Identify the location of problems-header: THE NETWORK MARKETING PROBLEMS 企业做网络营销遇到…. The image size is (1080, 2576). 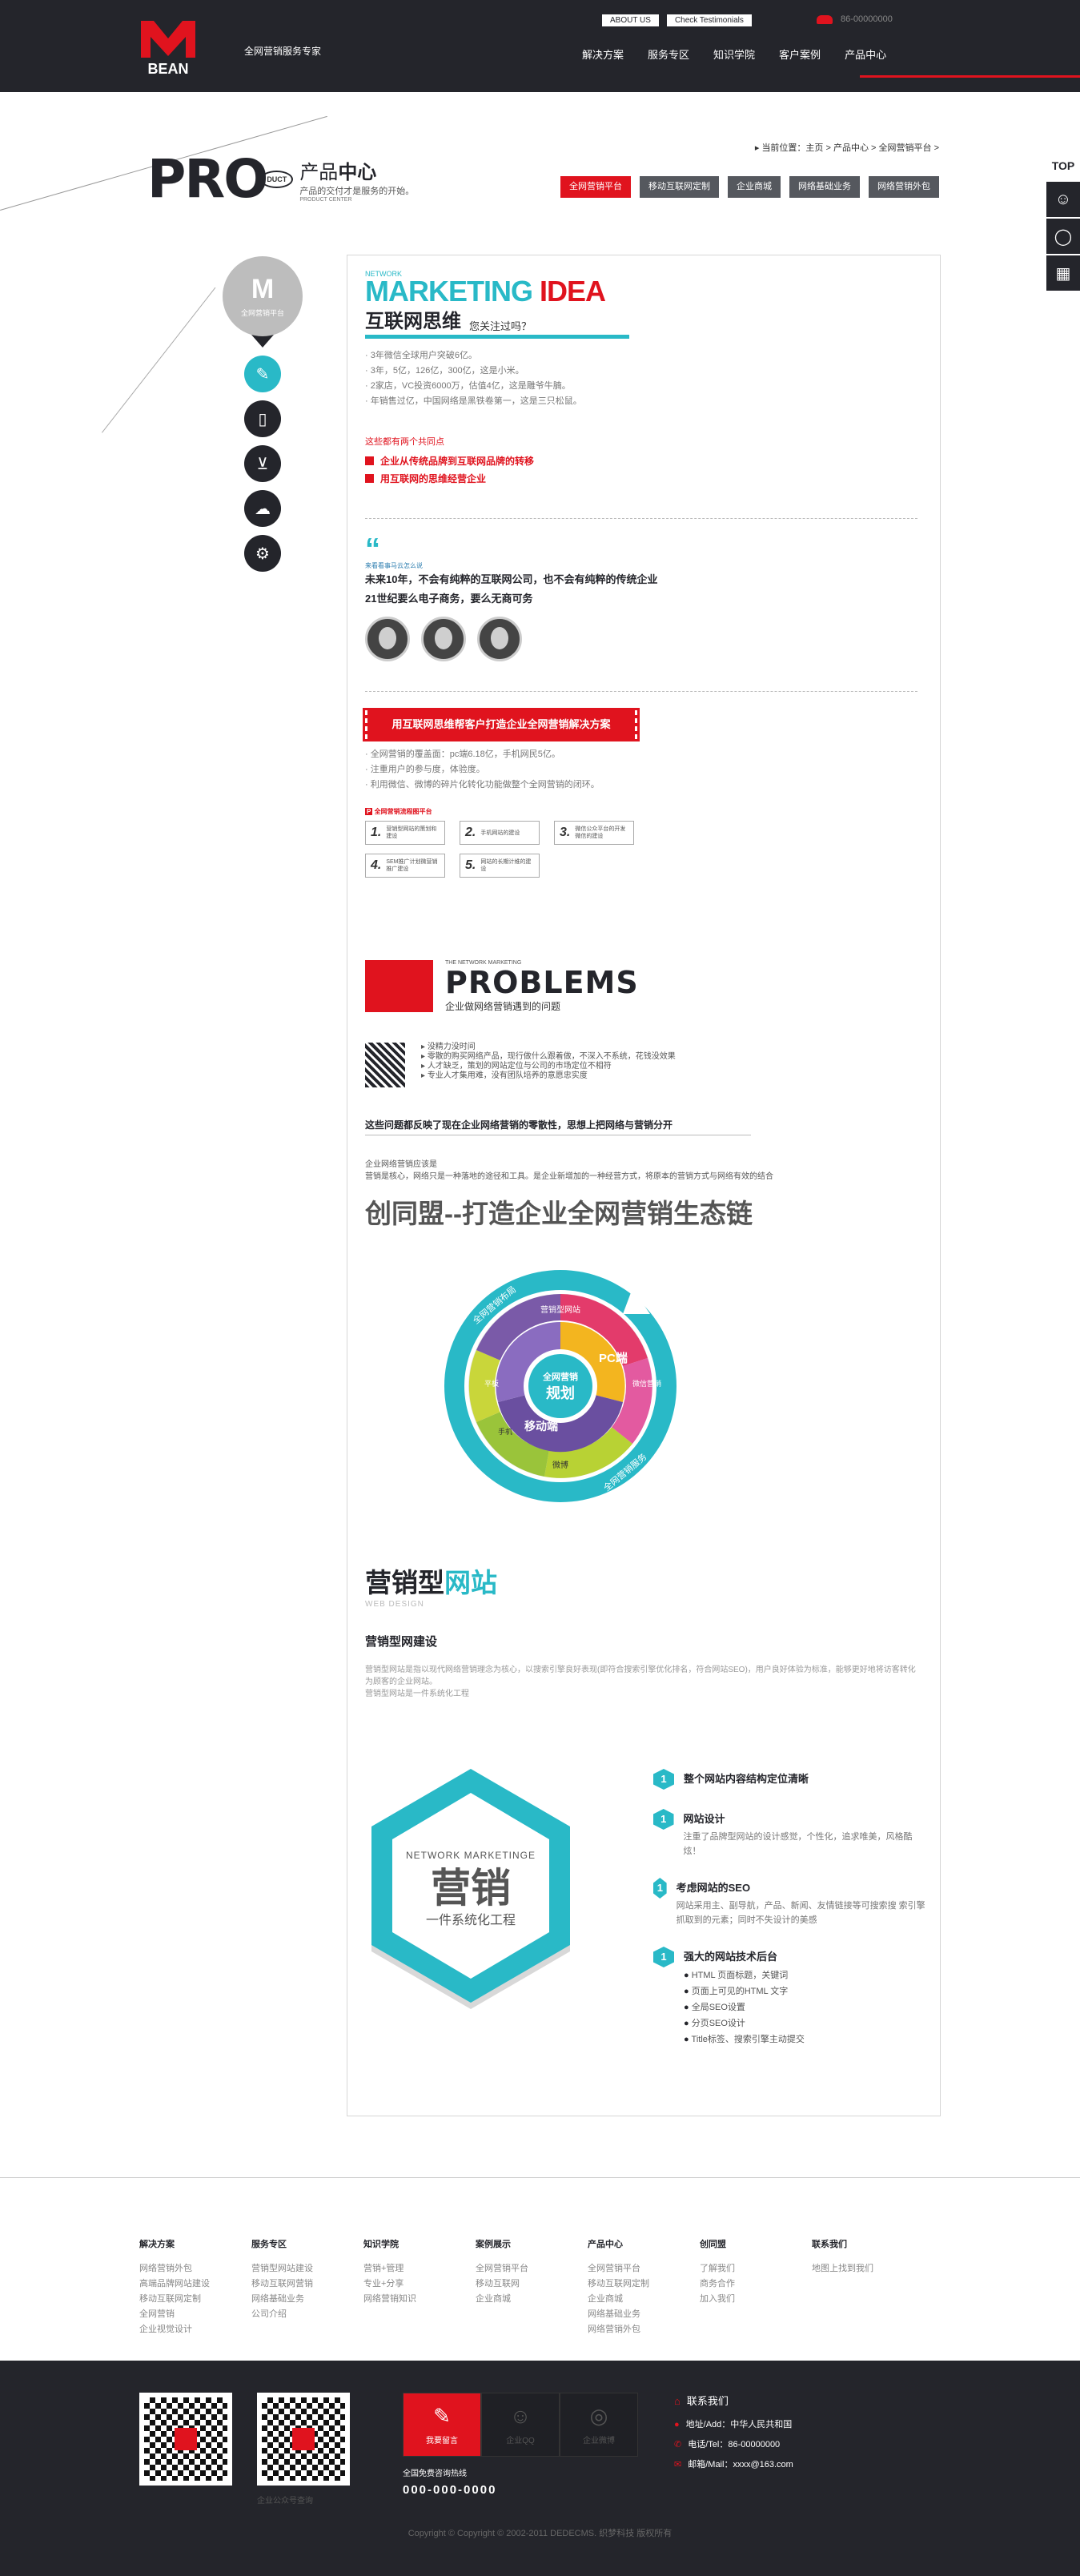
(641, 986).